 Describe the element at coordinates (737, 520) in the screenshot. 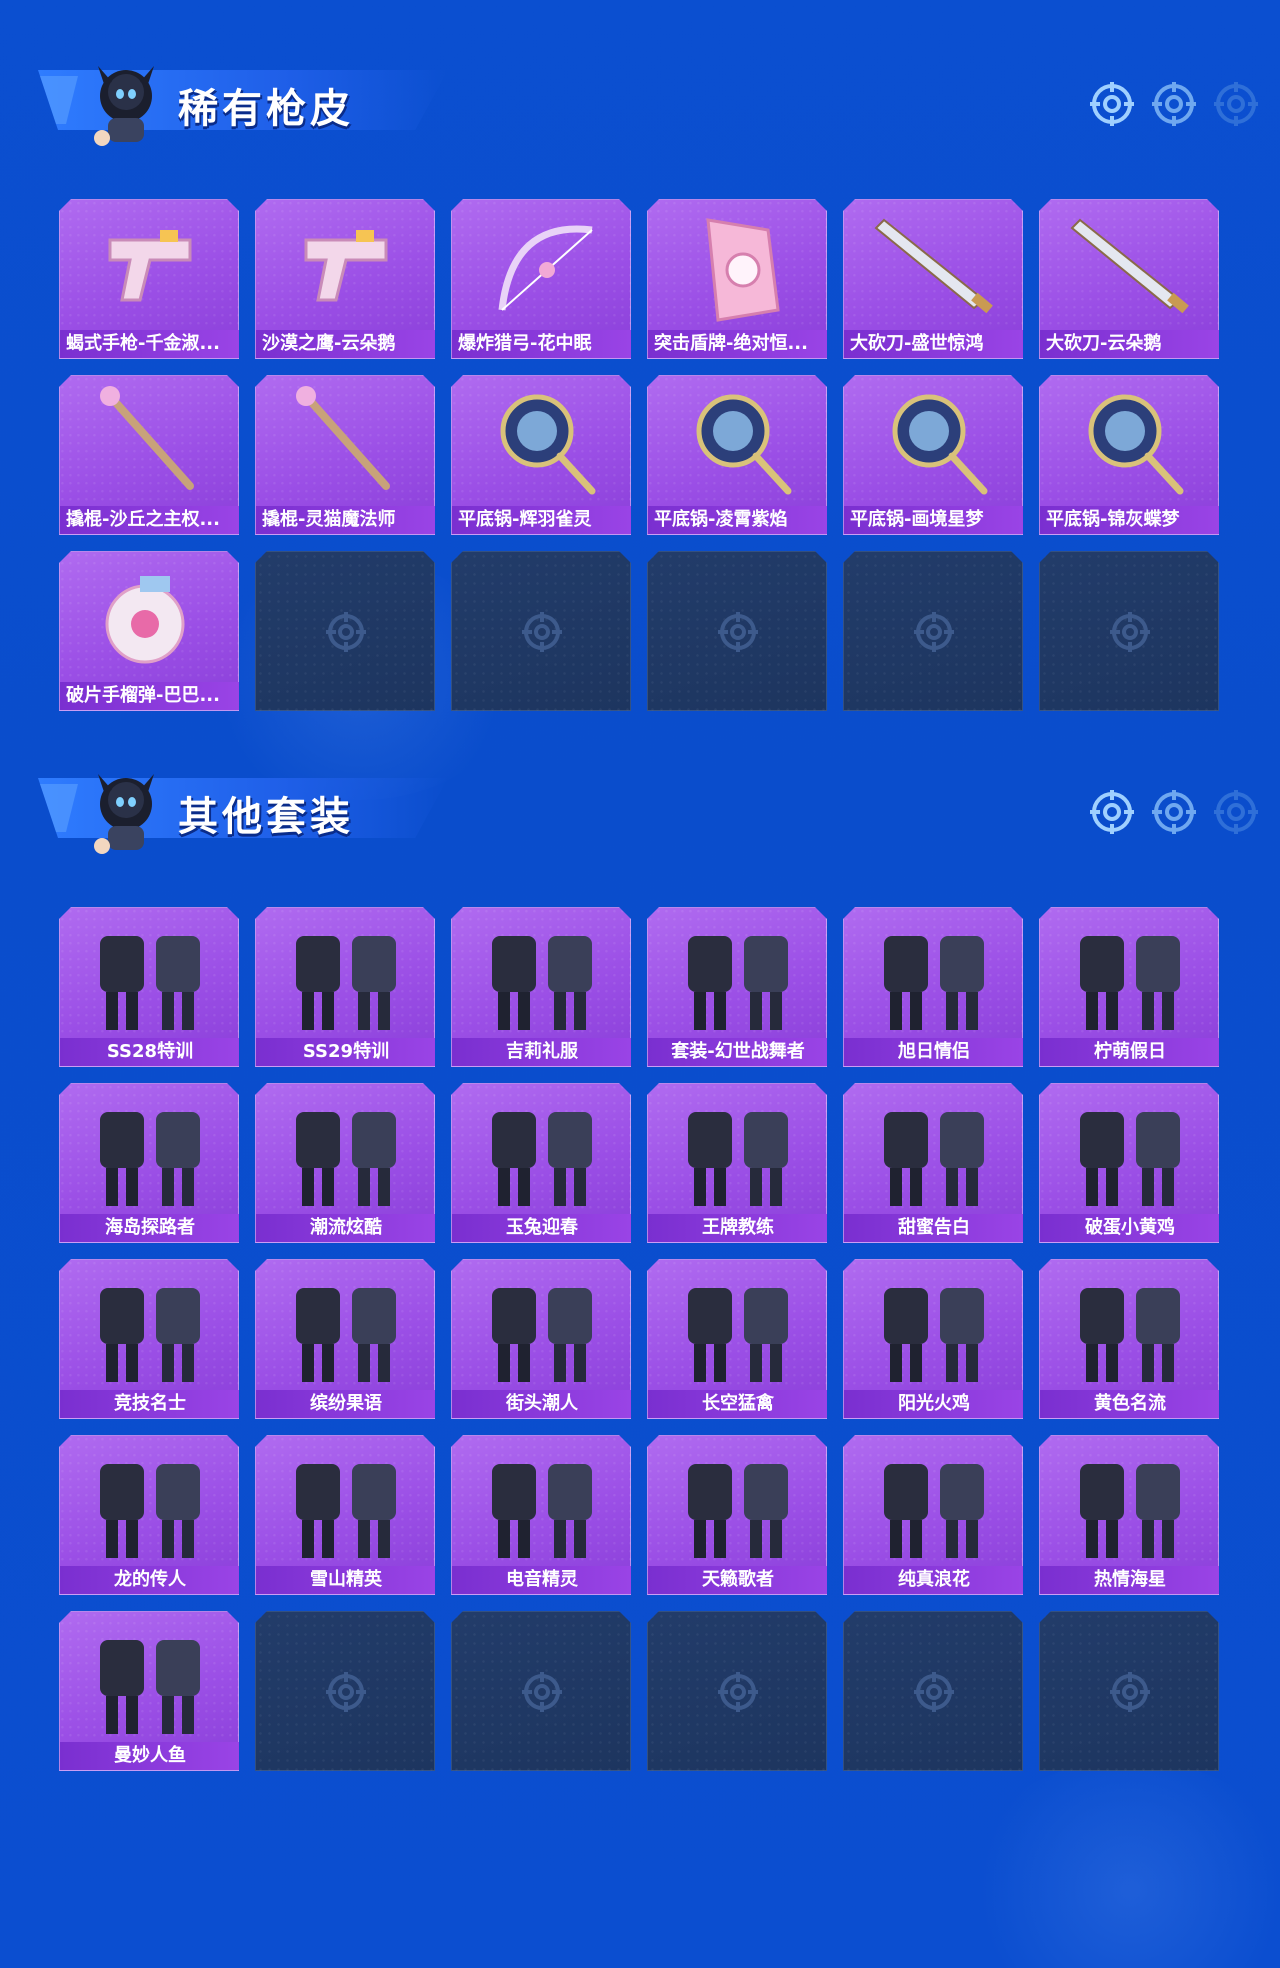

I see `item-label: 平底锅-凌霄紫焰` at that location.